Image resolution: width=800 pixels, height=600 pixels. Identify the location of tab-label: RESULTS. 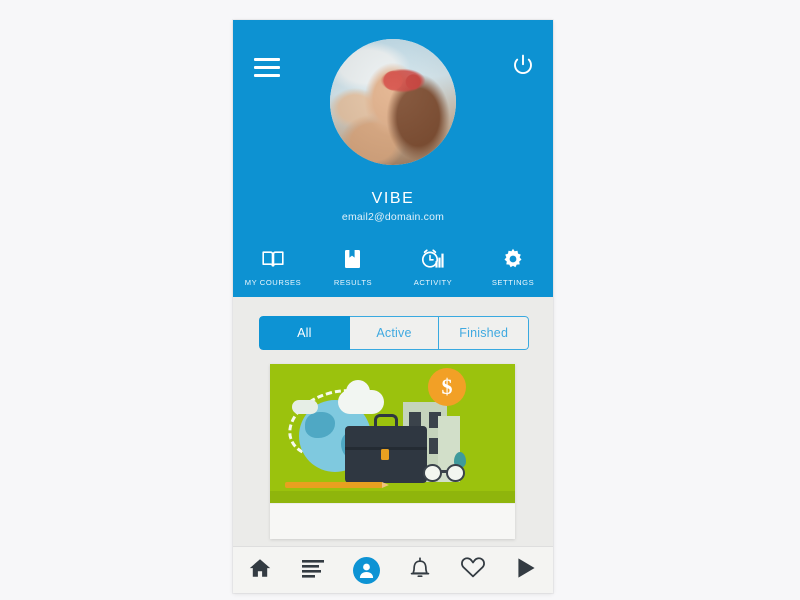
(353, 282).